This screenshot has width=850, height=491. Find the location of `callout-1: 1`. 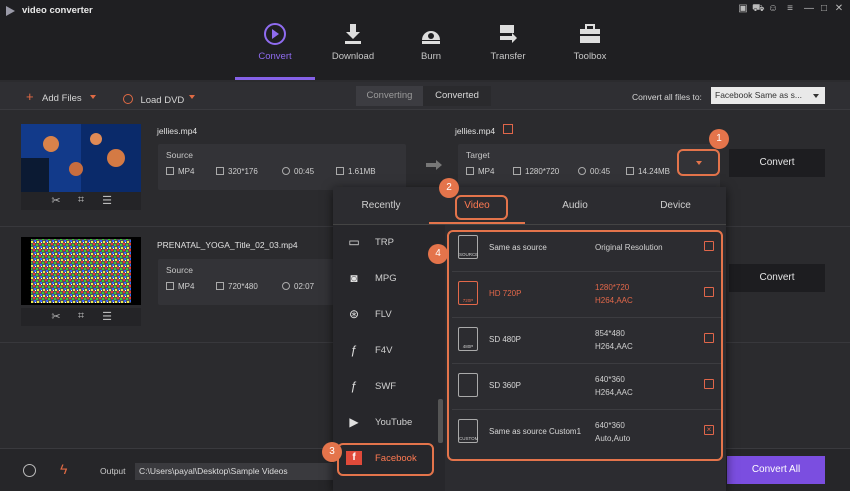

callout-1: 1 is located at coordinates (719, 139).